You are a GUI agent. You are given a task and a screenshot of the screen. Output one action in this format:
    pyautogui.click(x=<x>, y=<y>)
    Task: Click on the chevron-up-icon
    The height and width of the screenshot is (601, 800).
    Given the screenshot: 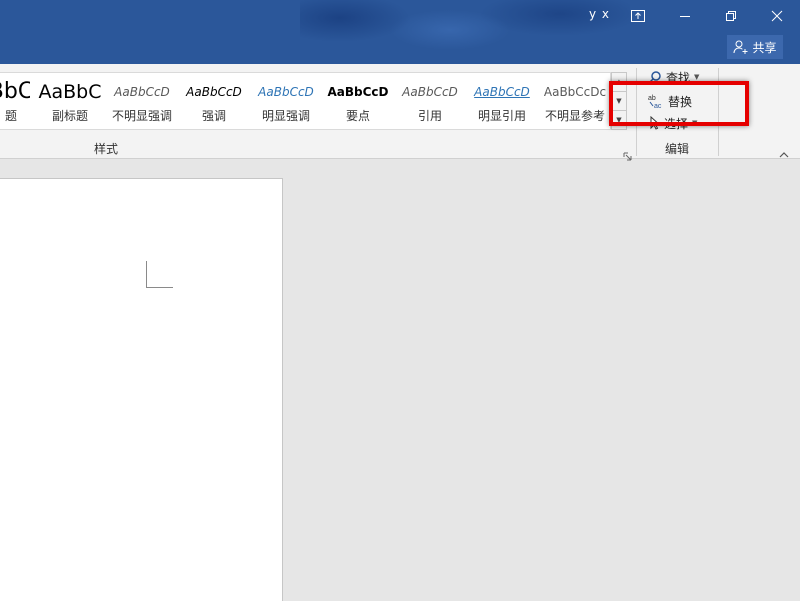 What is the action you would take?
    pyautogui.click(x=784, y=155)
    